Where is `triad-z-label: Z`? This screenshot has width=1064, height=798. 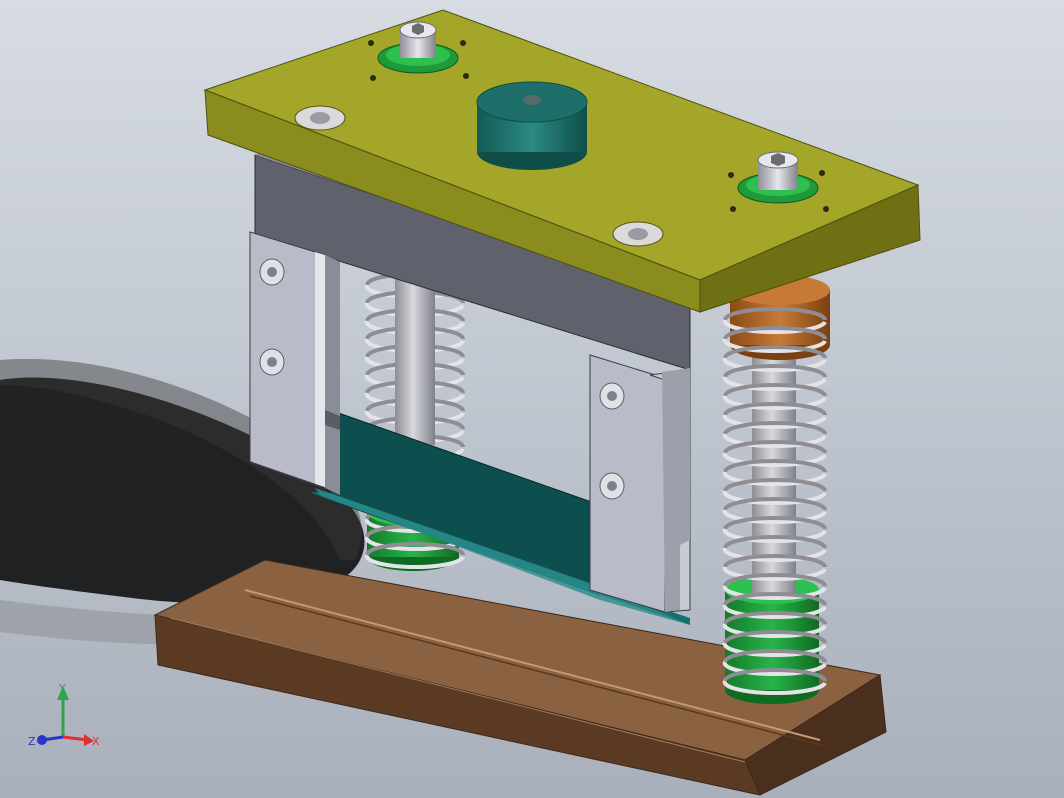 triad-z-label: Z is located at coordinates (32, 741).